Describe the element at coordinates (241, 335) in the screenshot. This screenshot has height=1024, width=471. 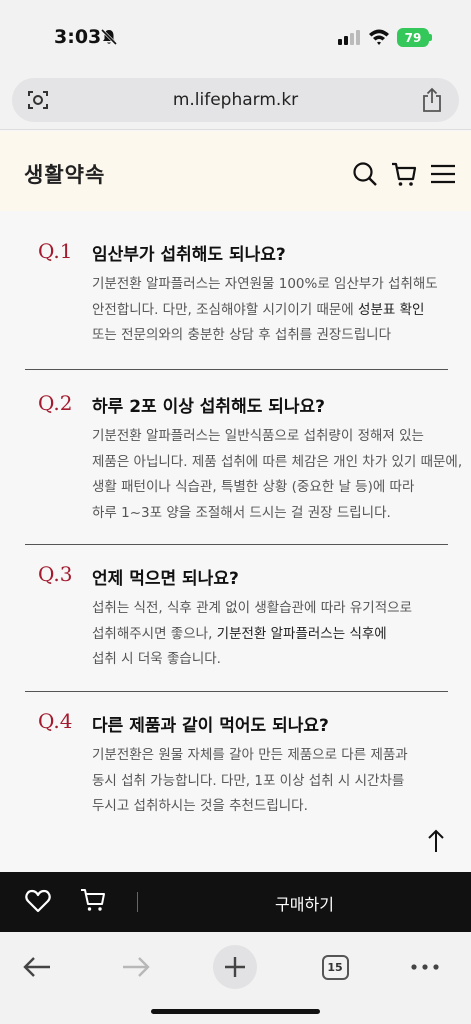
I see `faq-answer-line: 또는 전문의와의 충분한 상담 후 섭취를 권장드립니다` at that location.